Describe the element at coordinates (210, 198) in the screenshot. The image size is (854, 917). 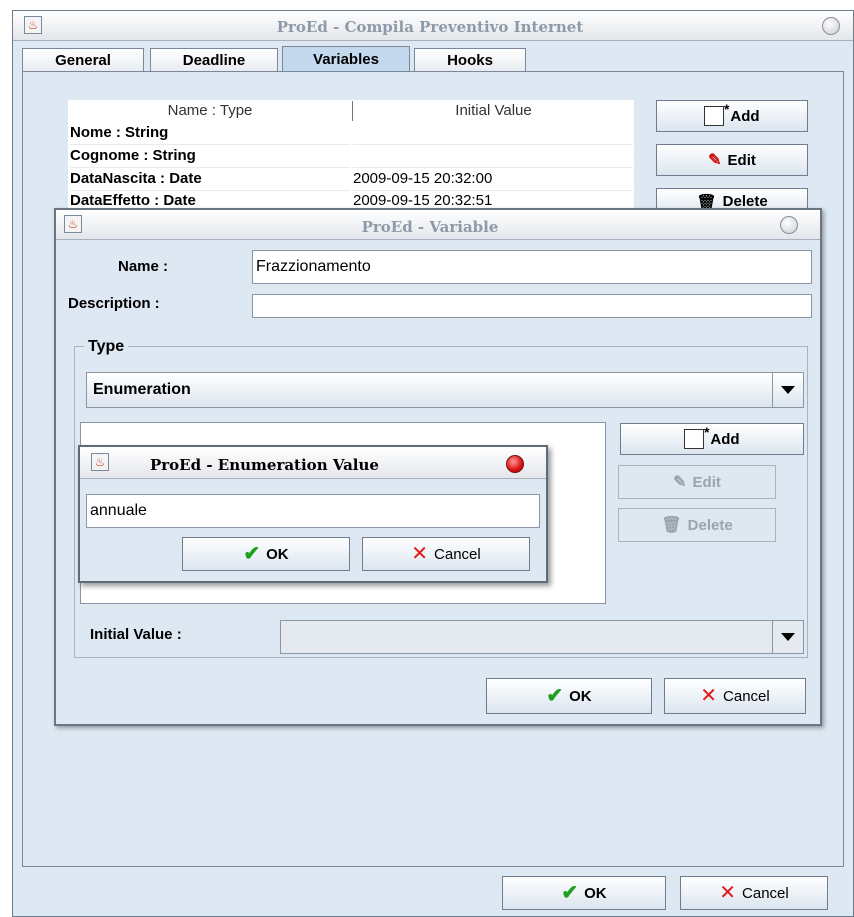
I see `cell-name: DataEffetto : Date` at that location.